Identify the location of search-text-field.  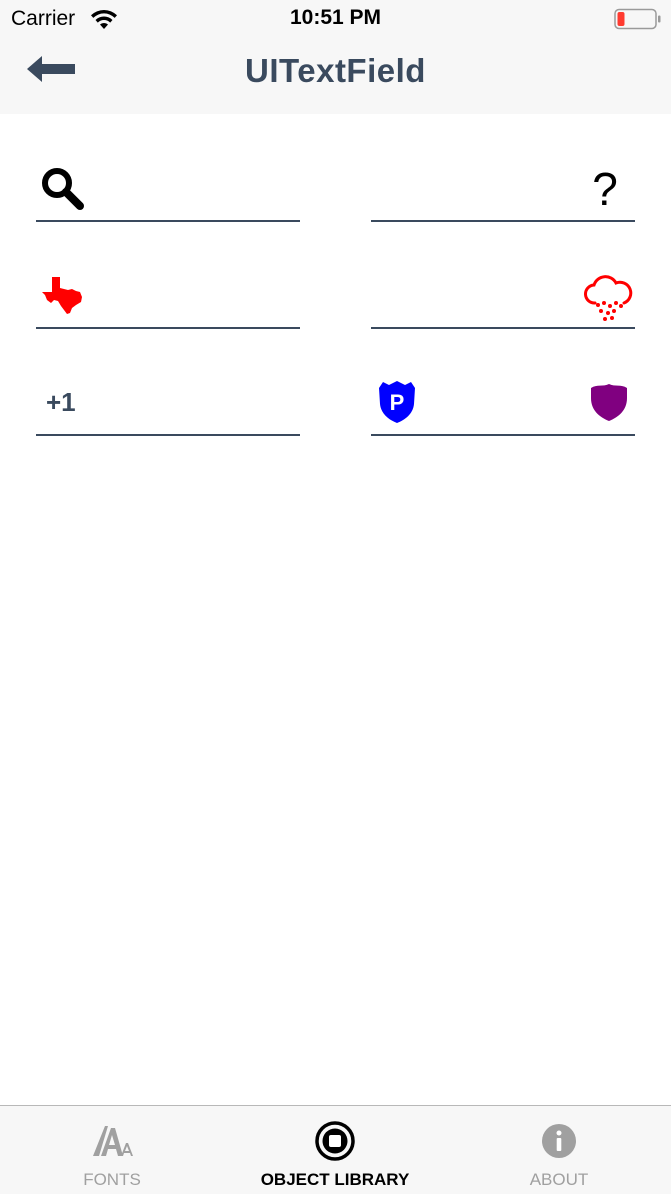
(168, 187).